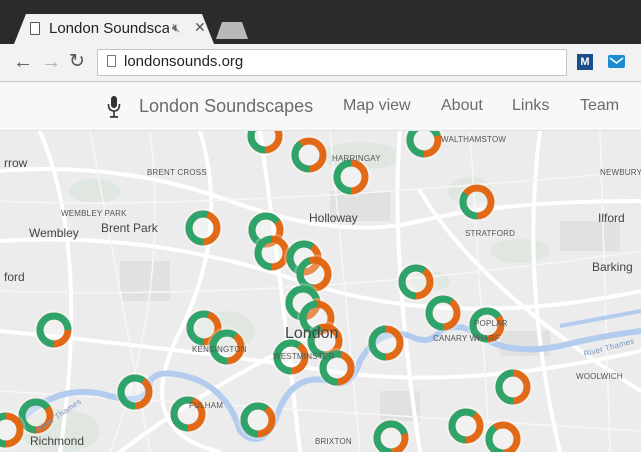 The image size is (641, 452). I want to click on map-label: STRATFORD, so click(490, 233).